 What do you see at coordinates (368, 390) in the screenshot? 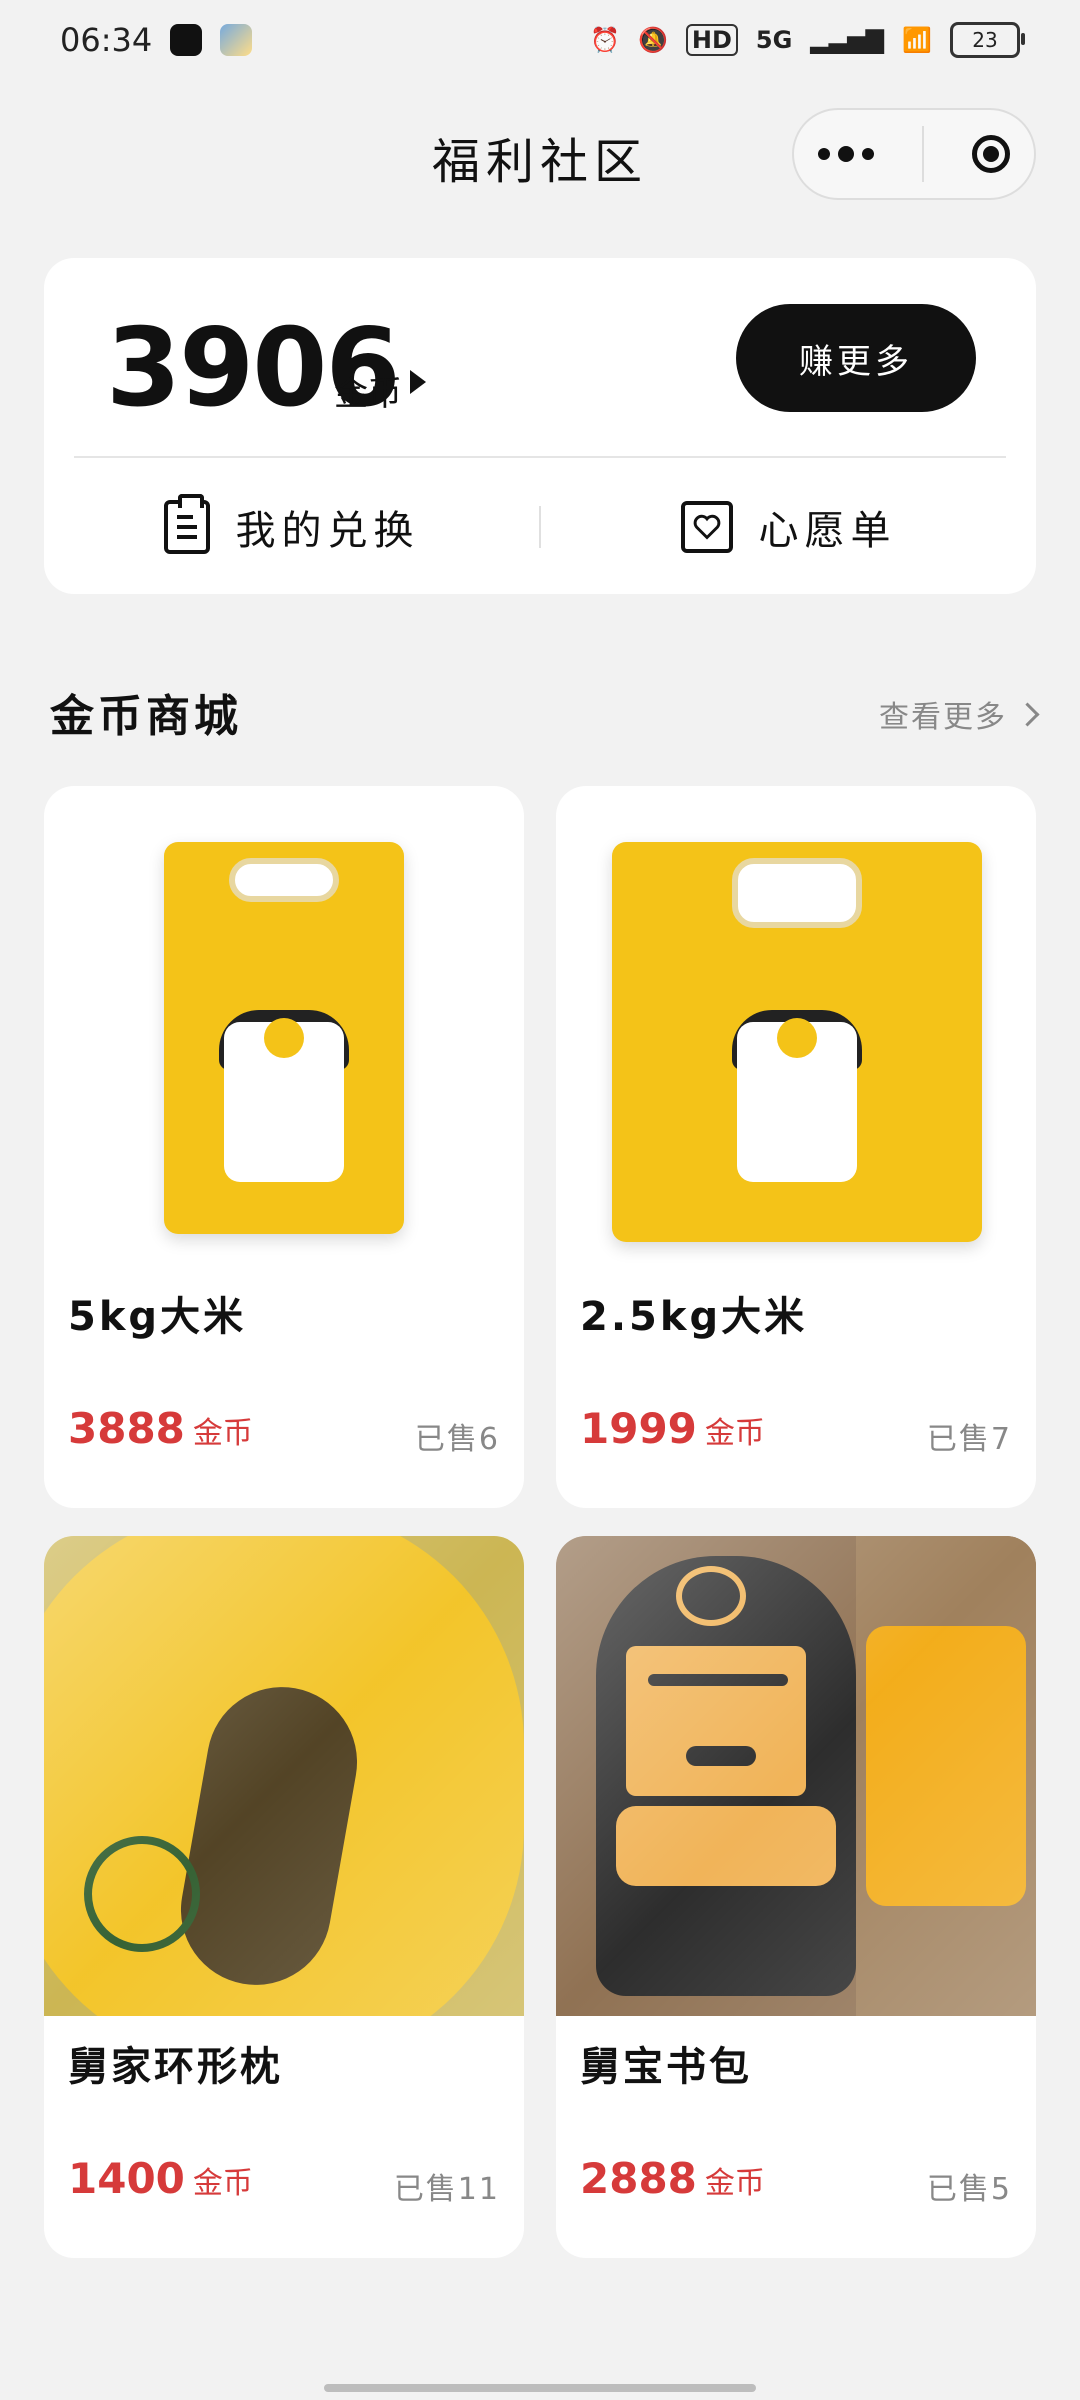
I see `coin-unit: 金币` at bounding box center [368, 390].